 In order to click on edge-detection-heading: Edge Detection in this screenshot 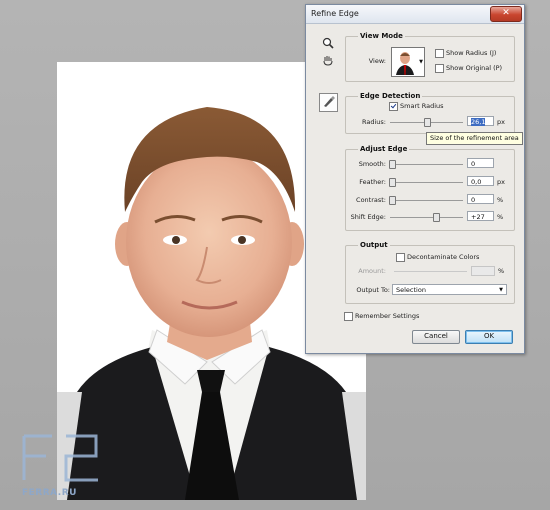, I will do `click(390, 96)`.